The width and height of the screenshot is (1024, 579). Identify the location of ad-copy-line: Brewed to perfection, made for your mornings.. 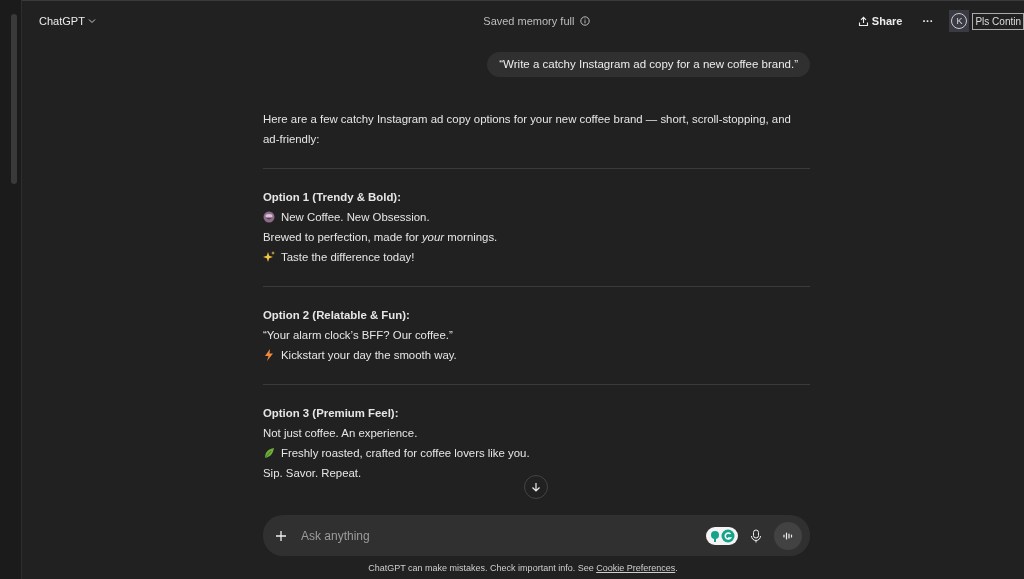
(380, 238).